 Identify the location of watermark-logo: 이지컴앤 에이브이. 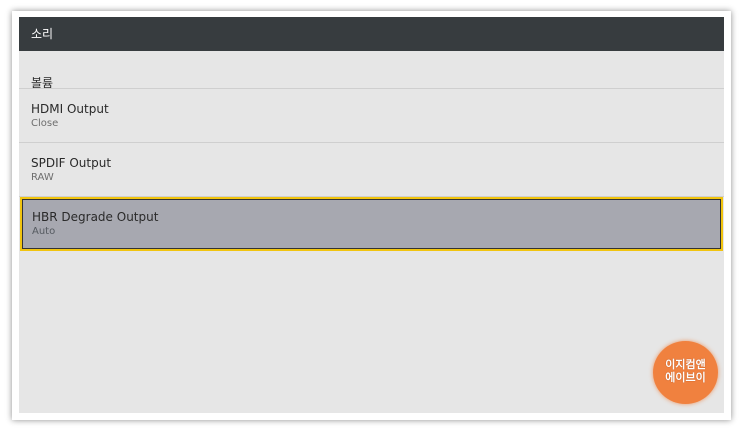
(685, 372).